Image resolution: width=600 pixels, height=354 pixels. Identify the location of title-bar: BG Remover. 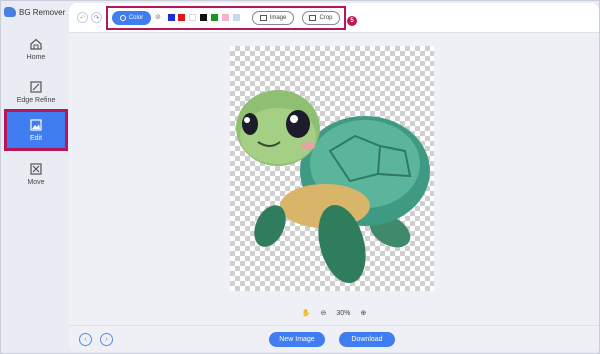
(35, 12).